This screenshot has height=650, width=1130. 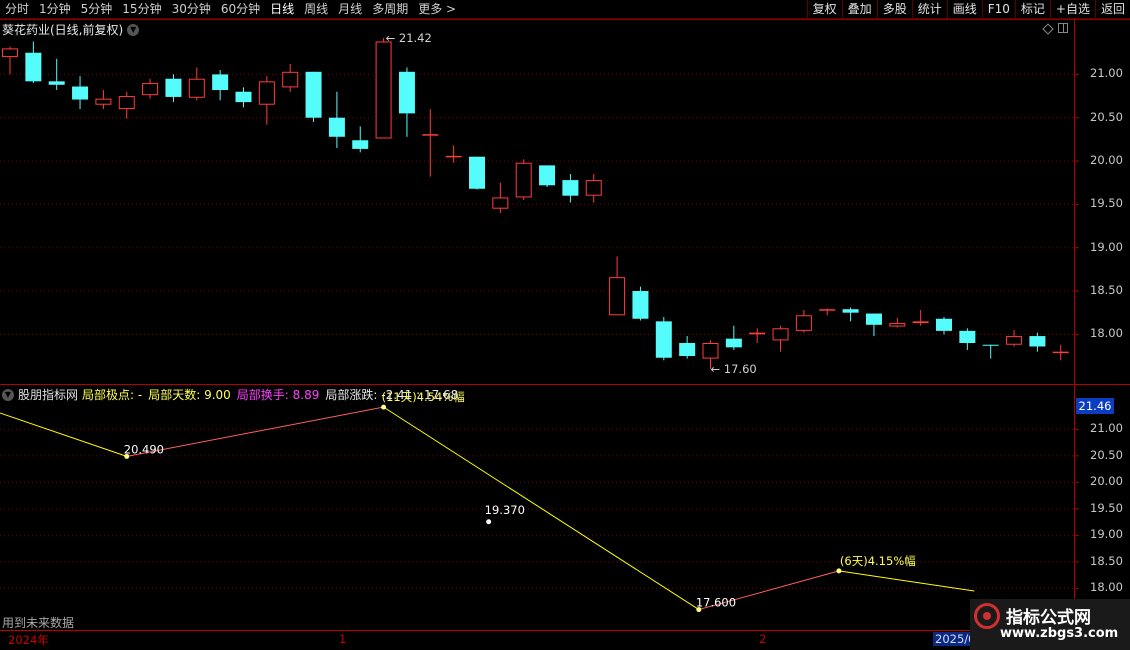 I want to click on logo-icon, so click(x=987, y=616).